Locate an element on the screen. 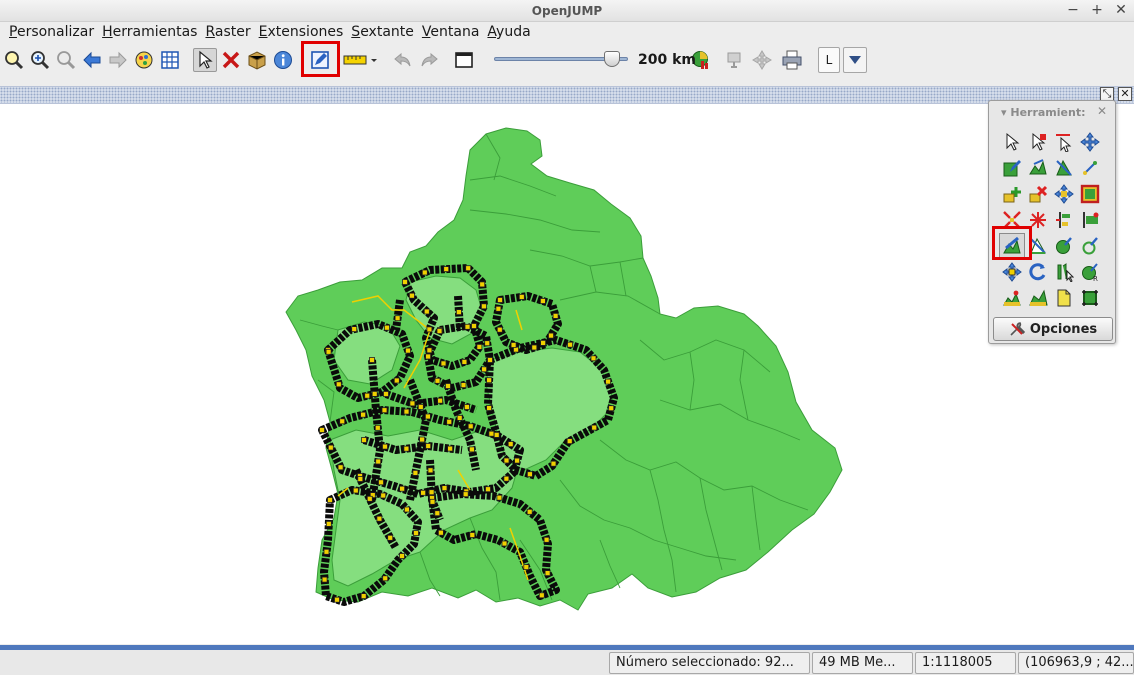  palette-close-icon: ✕ is located at coordinates (1102, 111).